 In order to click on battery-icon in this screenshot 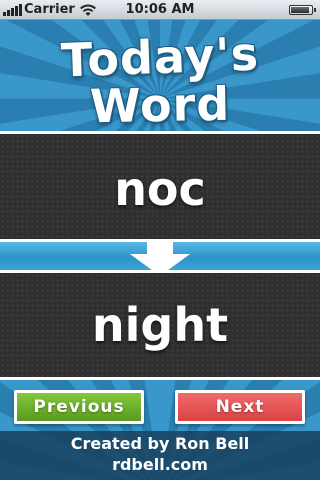, I will do `click(302, 10)`.